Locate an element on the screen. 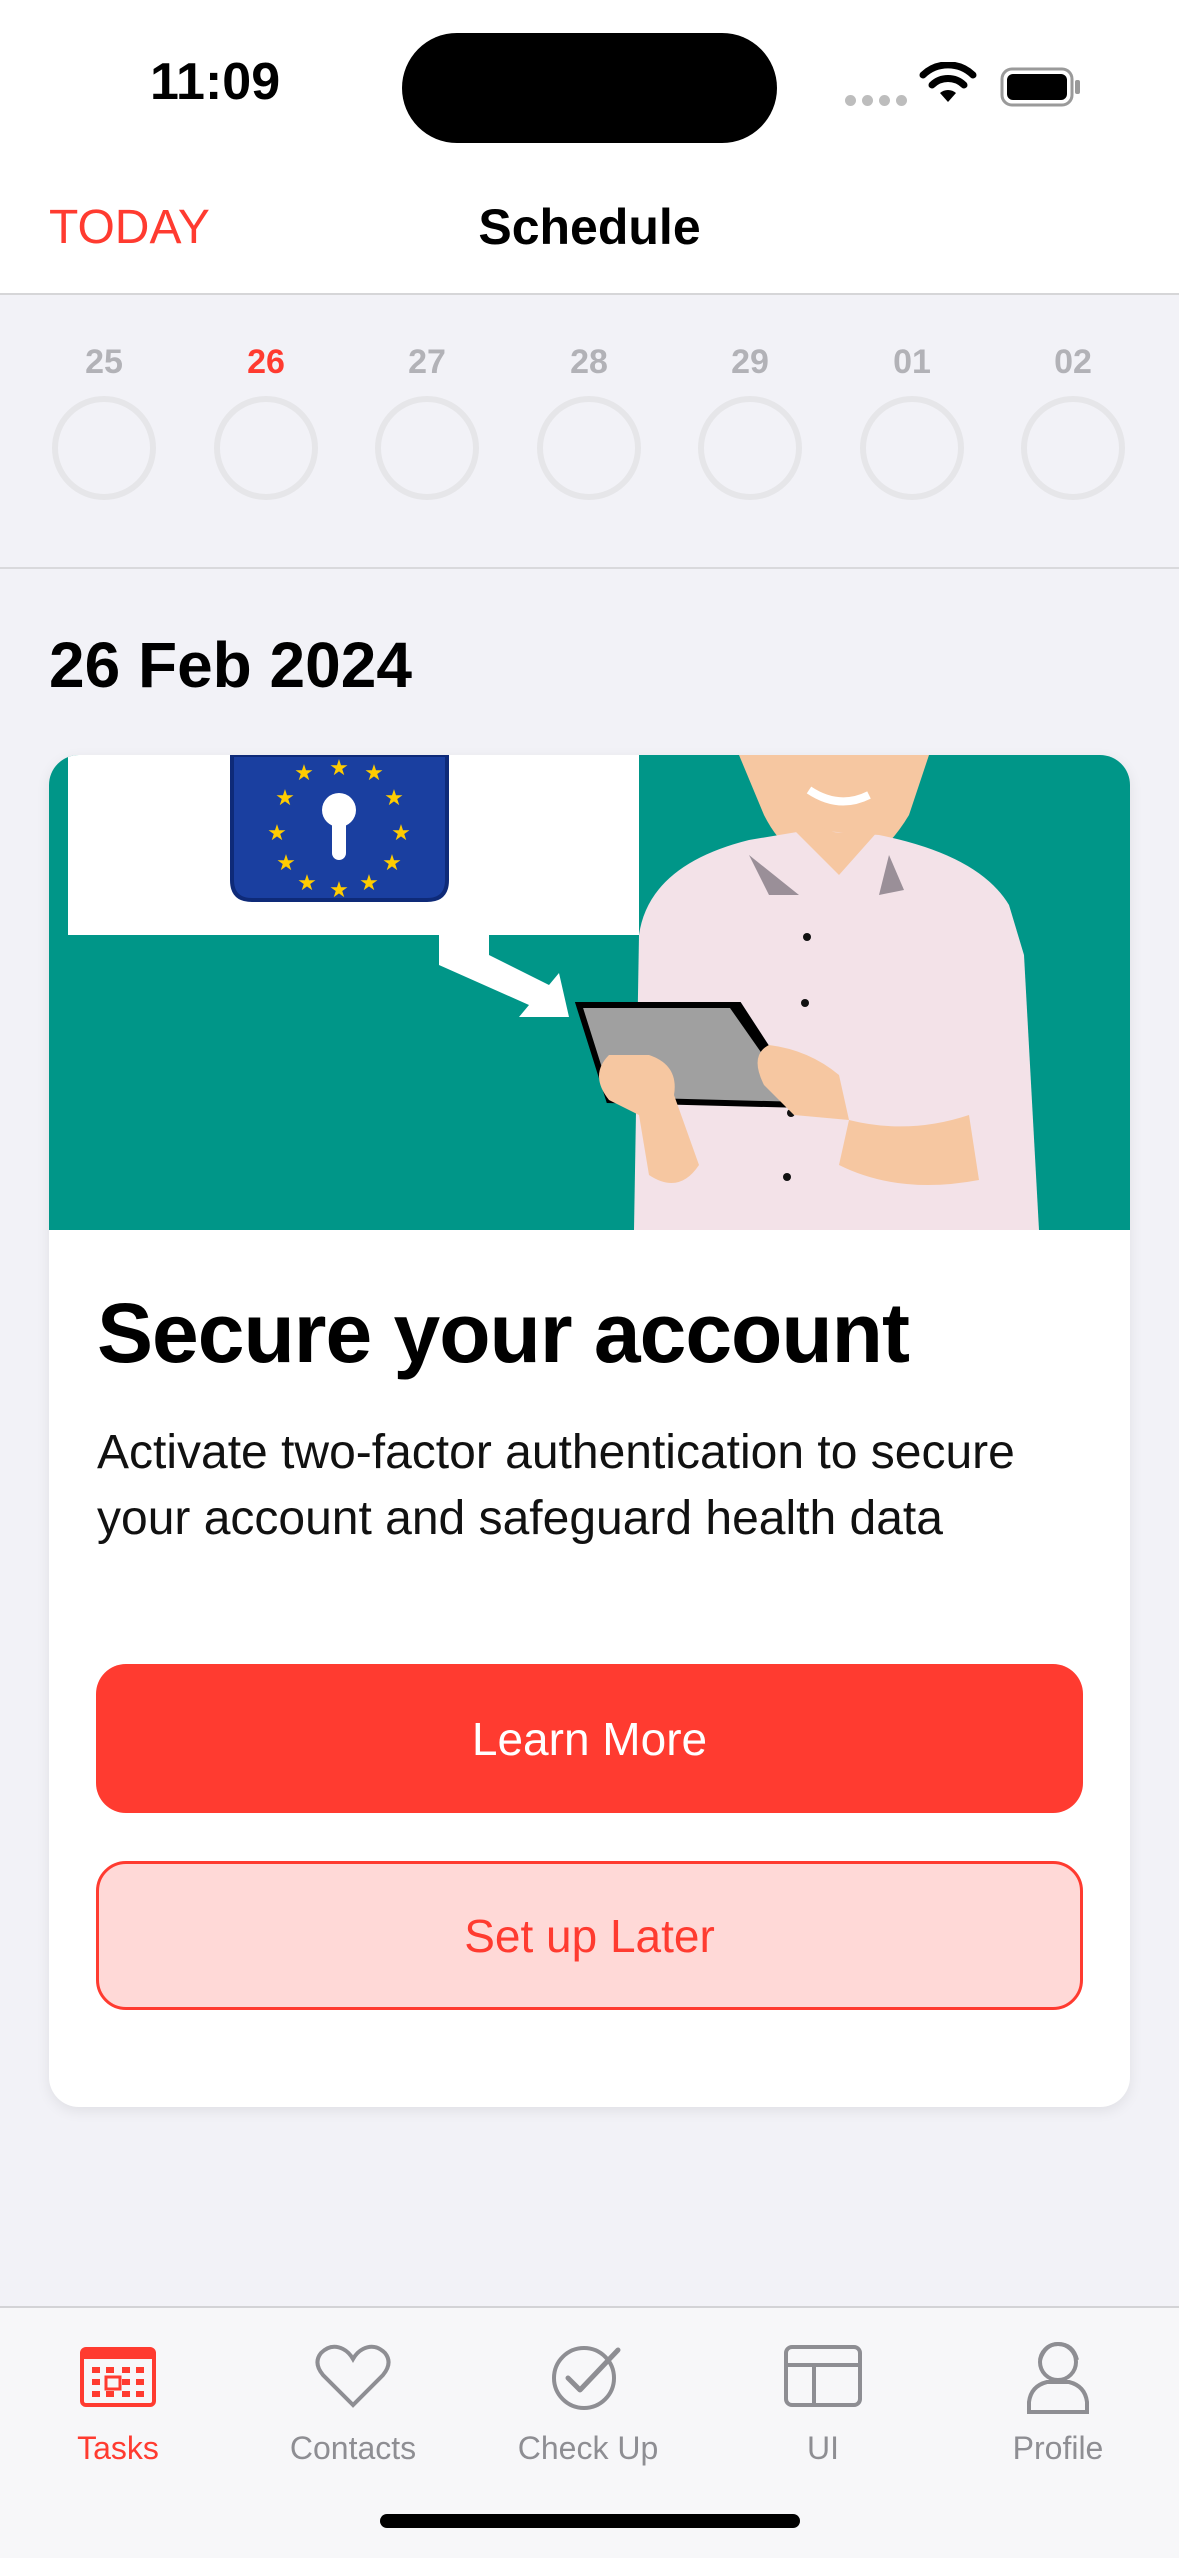 The height and width of the screenshot is (2558, 1179). tab-label: UI is located at coordinates (823, 2448).